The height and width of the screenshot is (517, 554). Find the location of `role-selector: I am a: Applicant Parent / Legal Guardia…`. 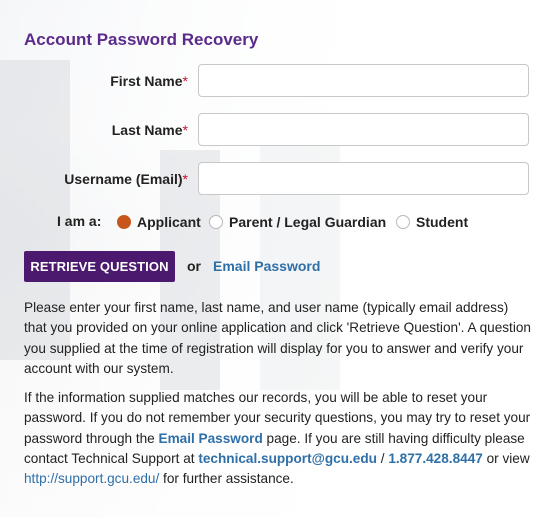

role-selector: I am a: Applicant Parent / Legal Guardia… is located at coordinates (277, 222).